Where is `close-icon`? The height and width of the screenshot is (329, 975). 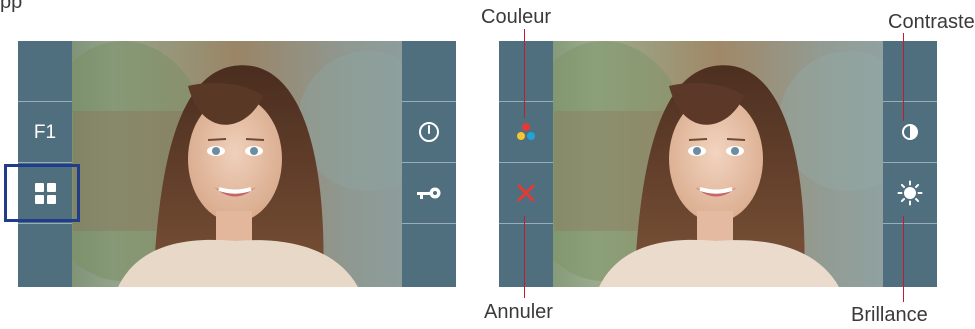 close-icon is located at coordinates (526, 193).